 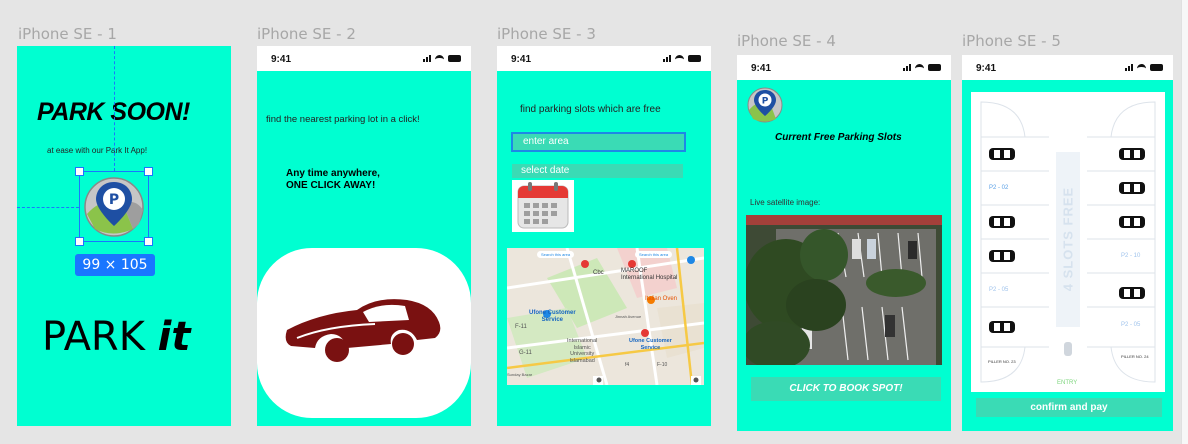 What do you see at coordinates (844, 290) in the screenshot?
I see `satellite-image` at bounding box center [844, 290].